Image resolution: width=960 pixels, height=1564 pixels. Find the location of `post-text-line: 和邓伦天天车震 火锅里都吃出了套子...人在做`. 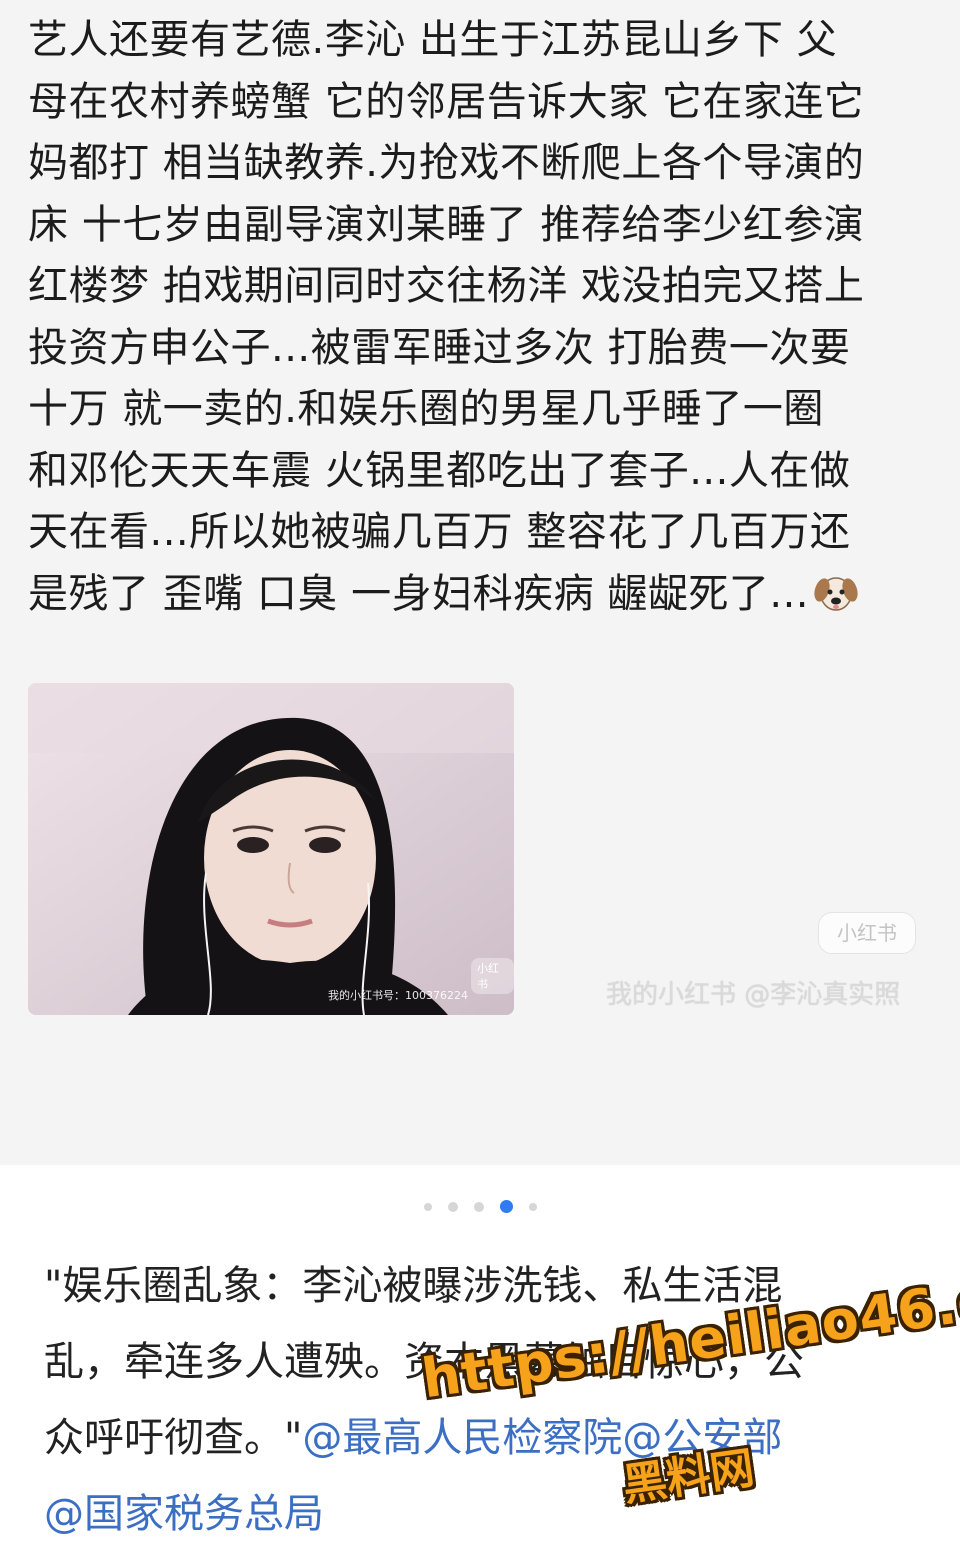

post-text-line: 和邓伦天天车震 火锅里都吃出了套子...人在做 is located at coordinates (439, 470).